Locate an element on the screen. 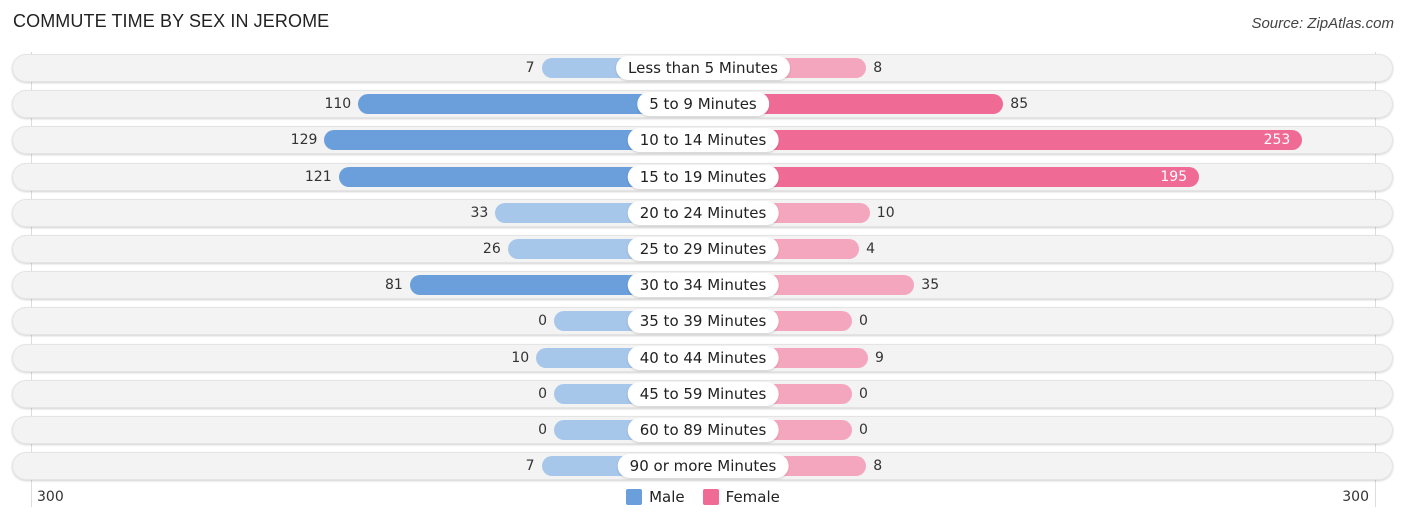 The height and width of the screenshot is (523, 1406). legend-swatch-male is located at coordinates (634, 497).